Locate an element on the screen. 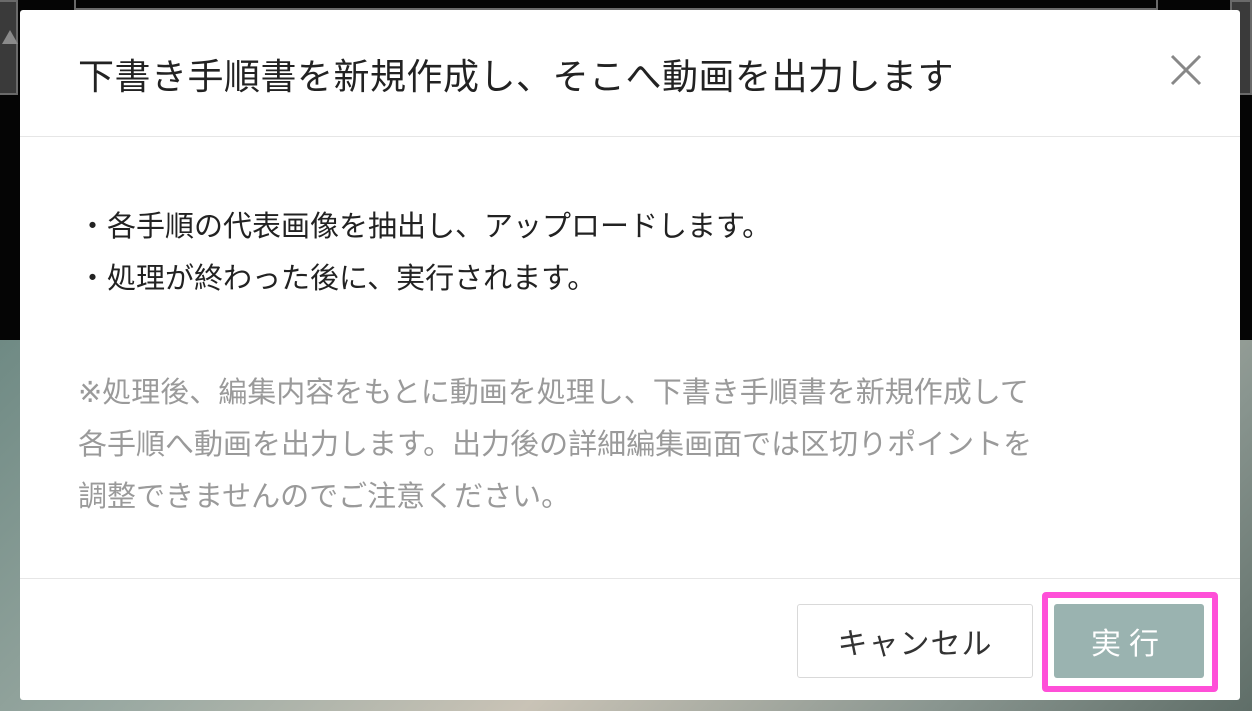 Image resolution: width=1252 pixels, height=711 pixels. close-button is located at coordinates (1186, 70).